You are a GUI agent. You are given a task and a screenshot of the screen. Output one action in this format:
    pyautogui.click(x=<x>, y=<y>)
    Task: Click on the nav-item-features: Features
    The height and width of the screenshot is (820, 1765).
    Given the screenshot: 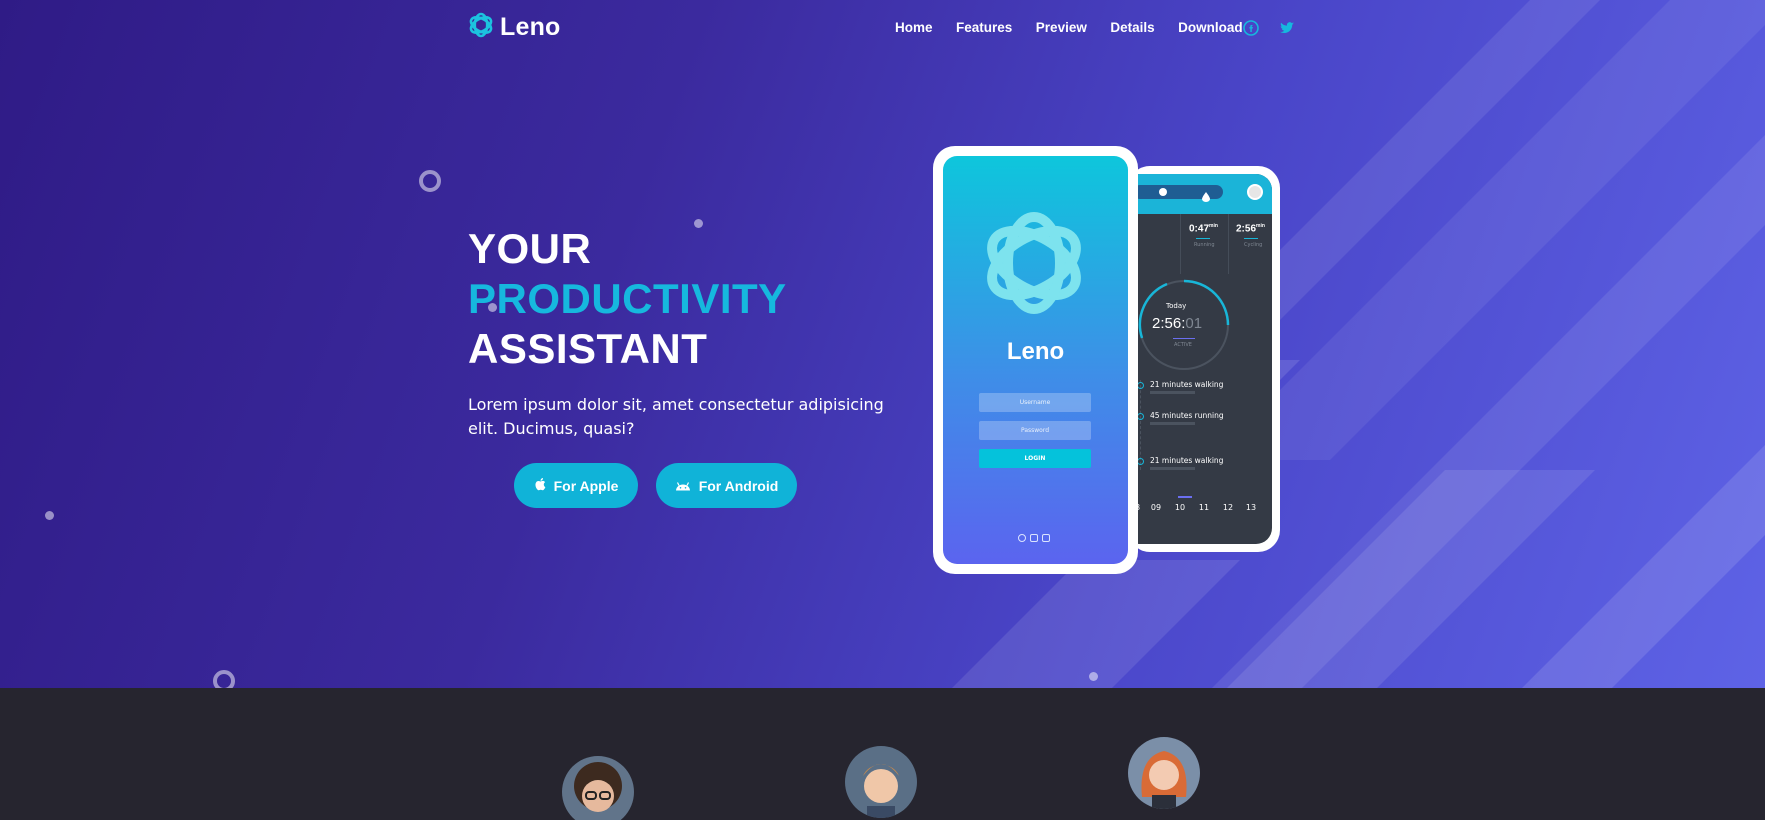 What is the action you would take?
    pyautogui.click(x=984, y=27)
    